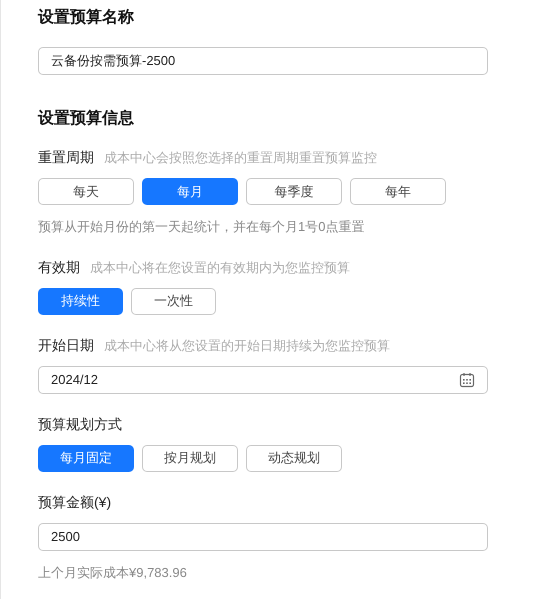 This screenshot has height=599, width=537. Describe the element at coordinates (263, 536) in the screenshot. I see `amount-field: 2500` at that location.